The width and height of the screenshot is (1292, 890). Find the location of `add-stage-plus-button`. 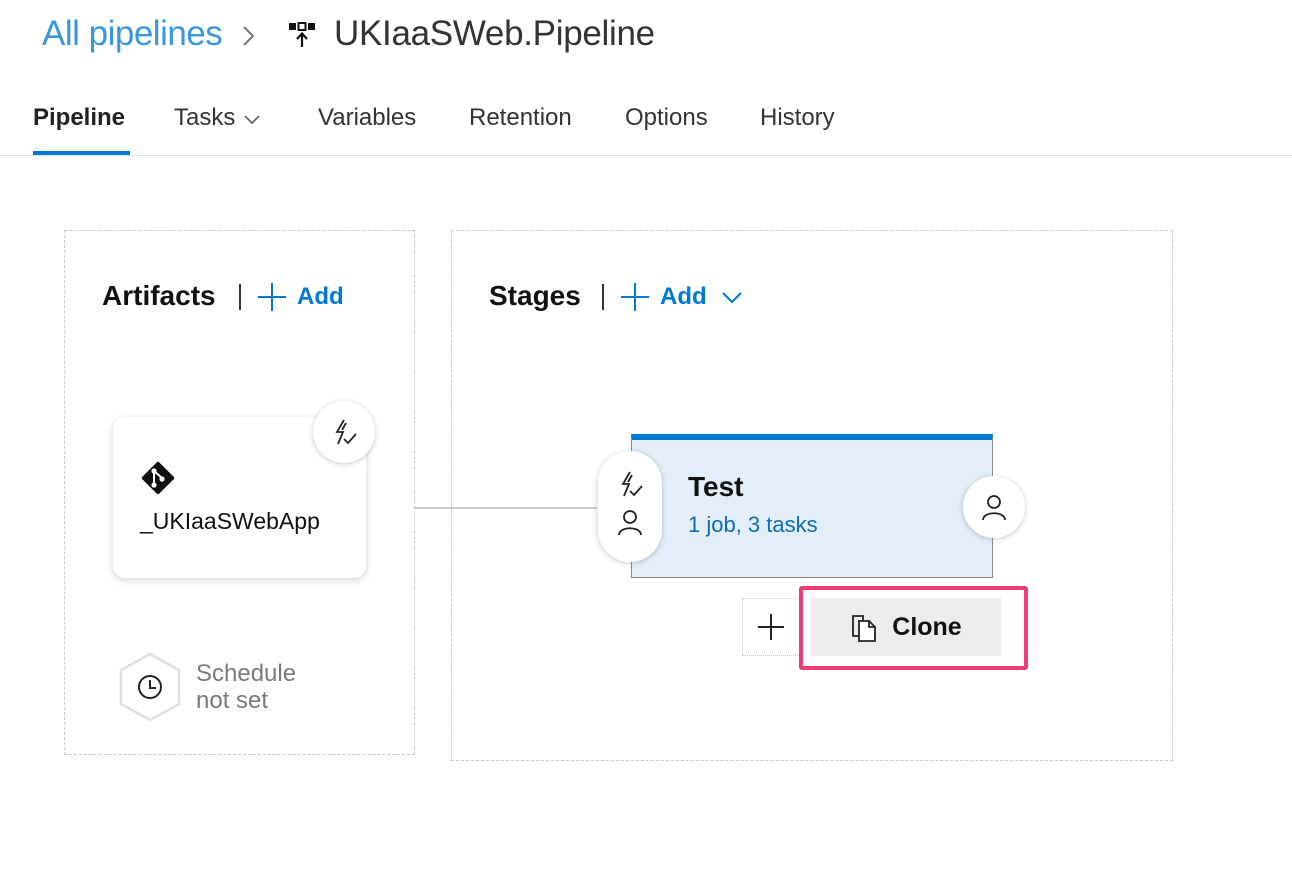

add-stage-plus-button is located at coordinates (771, 627).